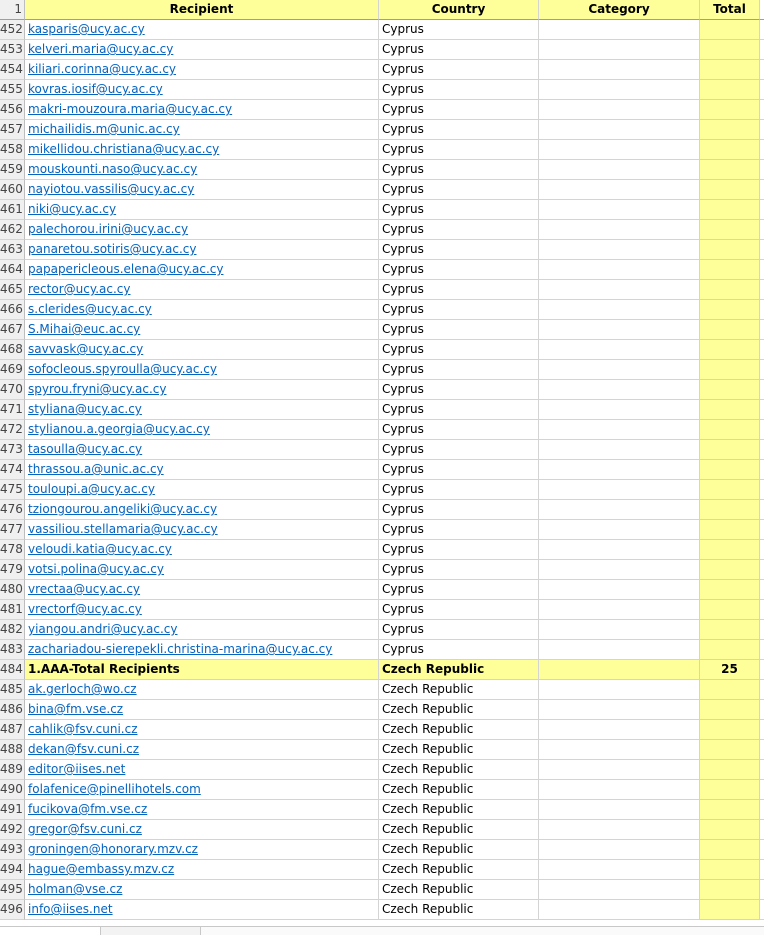  I want to click on row-number: 488, so click(12, 750).